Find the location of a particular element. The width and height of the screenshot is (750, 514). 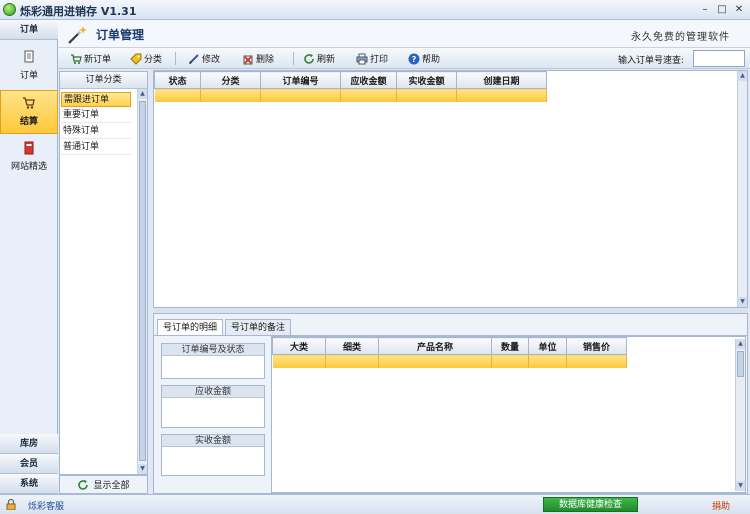

refresh-button: 刷新 is located at coordinates (319, 58).